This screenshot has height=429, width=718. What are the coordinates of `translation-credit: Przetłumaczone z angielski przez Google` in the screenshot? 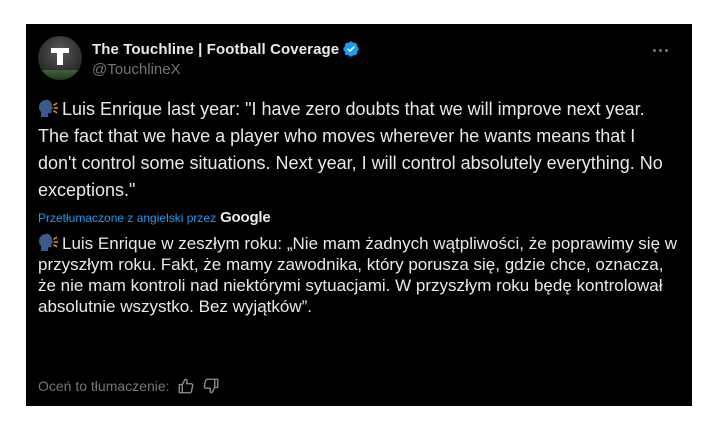 It's located at (154, 217).